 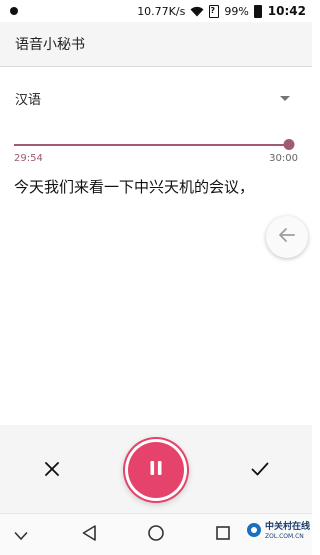 I want to click on total-time: 30:00, so click(x=283, y=158).